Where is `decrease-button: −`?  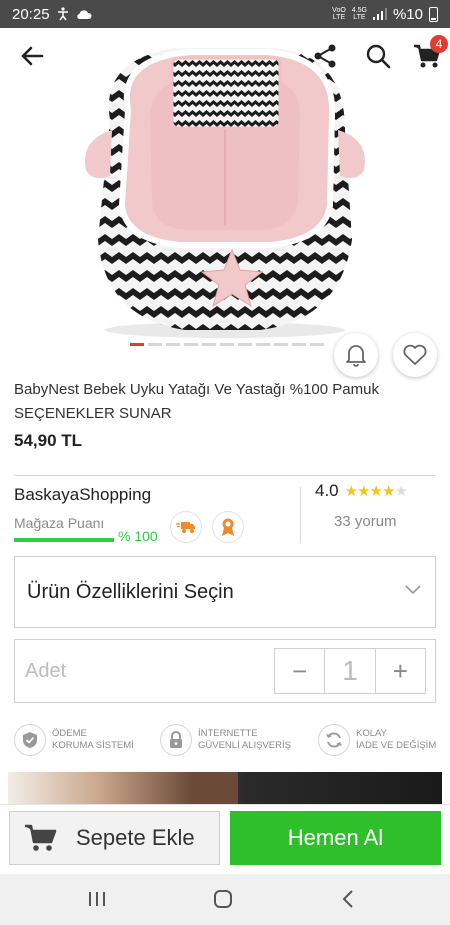
decrease-button: − is located at coordinates (299, 671).